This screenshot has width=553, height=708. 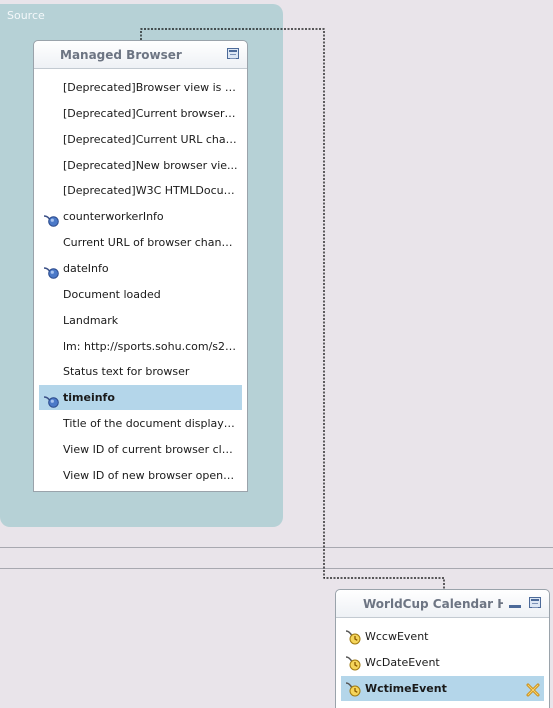 I want to click on managed-browser-item-label: timeinfo, so click(x=89, y=398).